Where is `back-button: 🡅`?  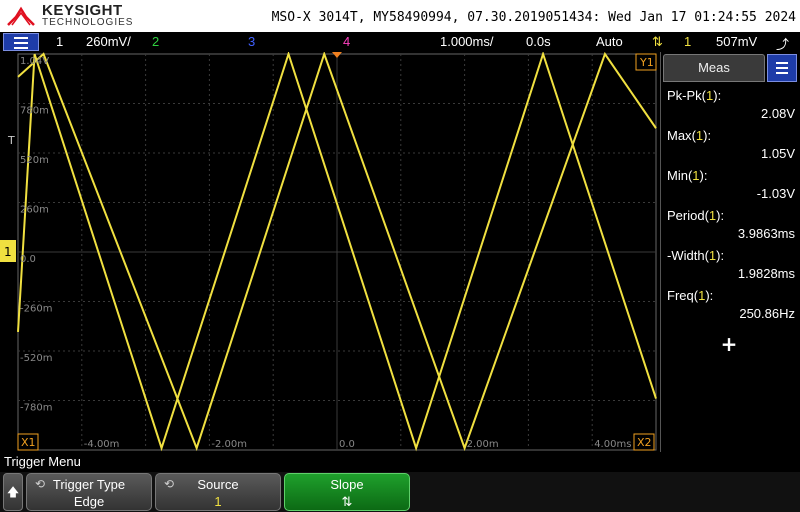 back-button: 🡅 is located at coordinates (13, 492).